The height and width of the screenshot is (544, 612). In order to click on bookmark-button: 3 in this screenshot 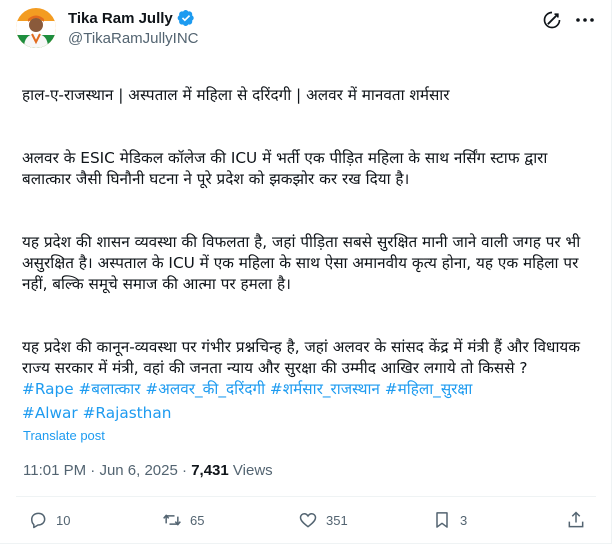, I will do `click(449, 520)`.